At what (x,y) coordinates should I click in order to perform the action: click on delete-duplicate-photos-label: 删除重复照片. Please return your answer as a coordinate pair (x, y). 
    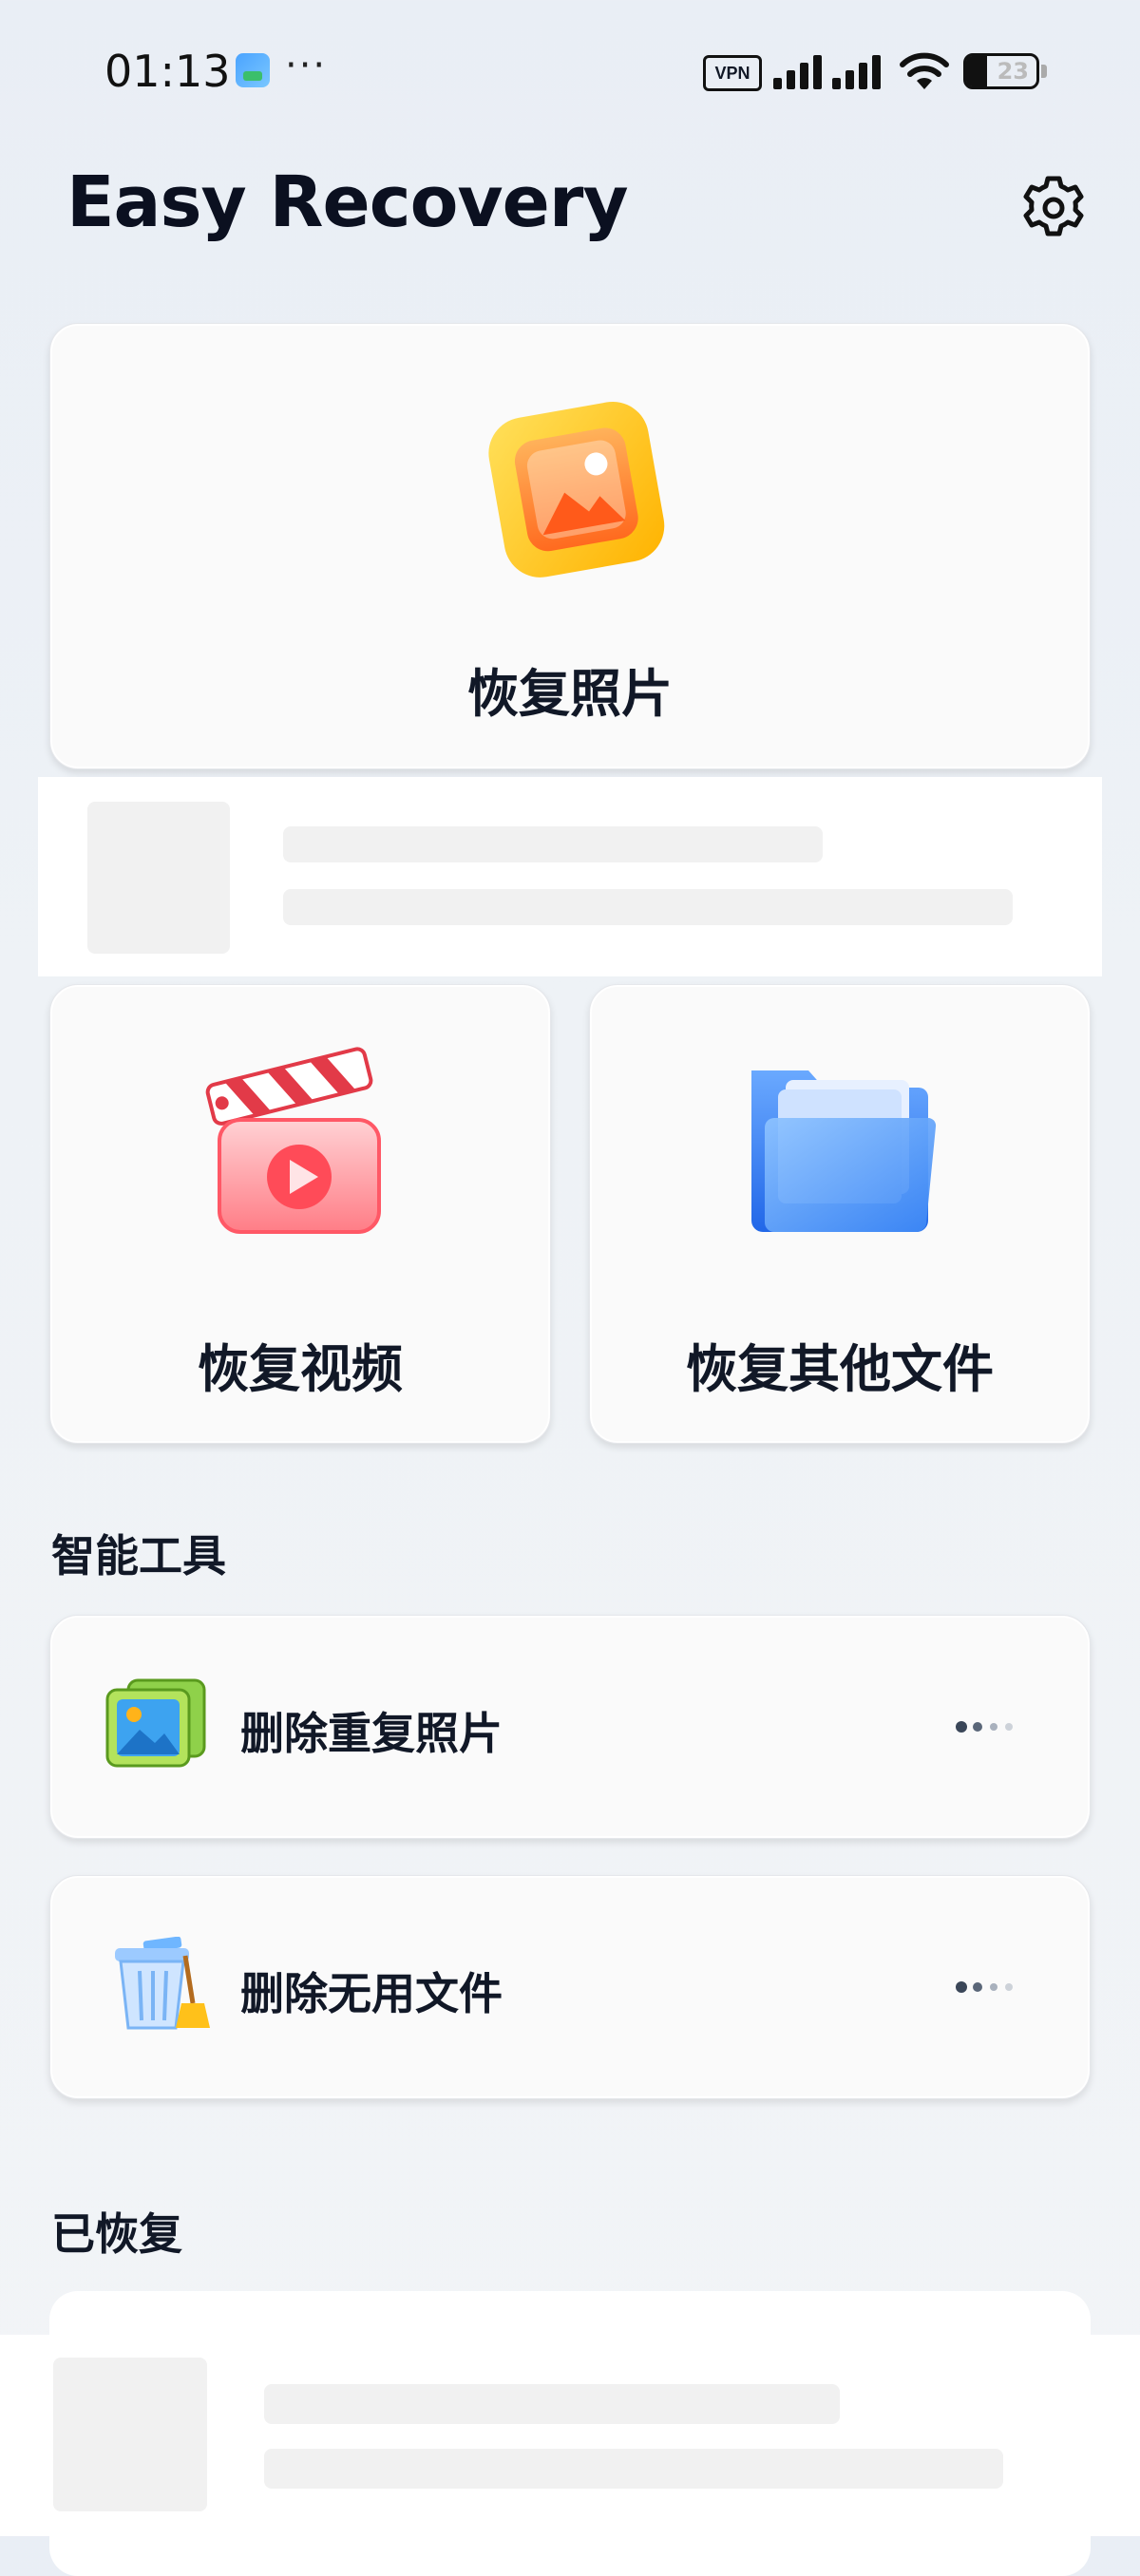
    Looking at the image, I should click on (371, 1733).